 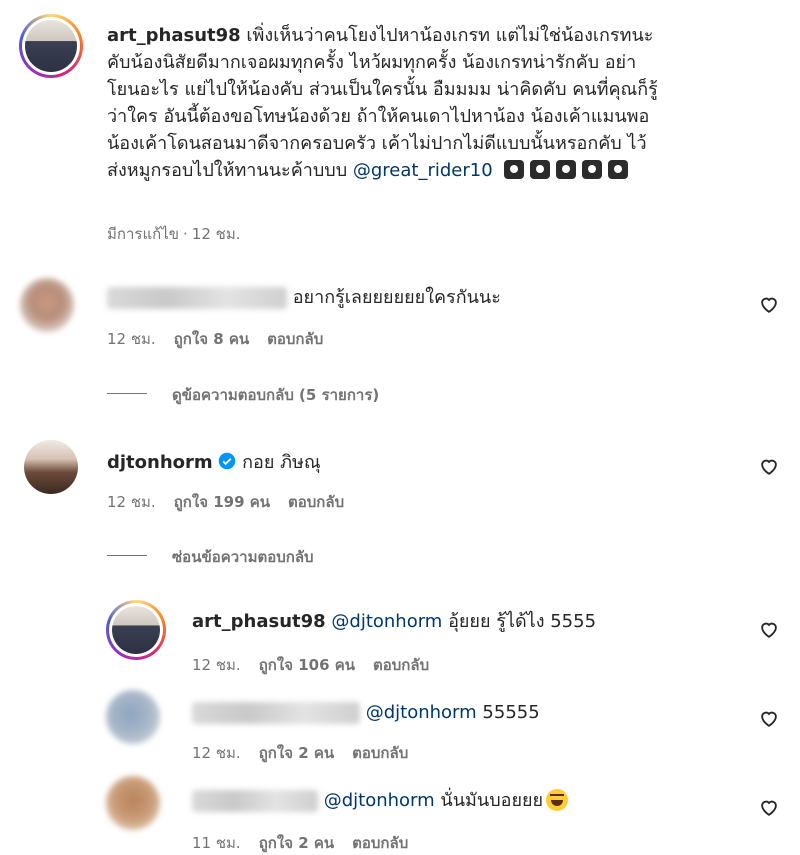 I want to click on comment-meta: 12 ชม. ถูกใจ 199 คน ตอบกลับ, so click(x=234, y=502).